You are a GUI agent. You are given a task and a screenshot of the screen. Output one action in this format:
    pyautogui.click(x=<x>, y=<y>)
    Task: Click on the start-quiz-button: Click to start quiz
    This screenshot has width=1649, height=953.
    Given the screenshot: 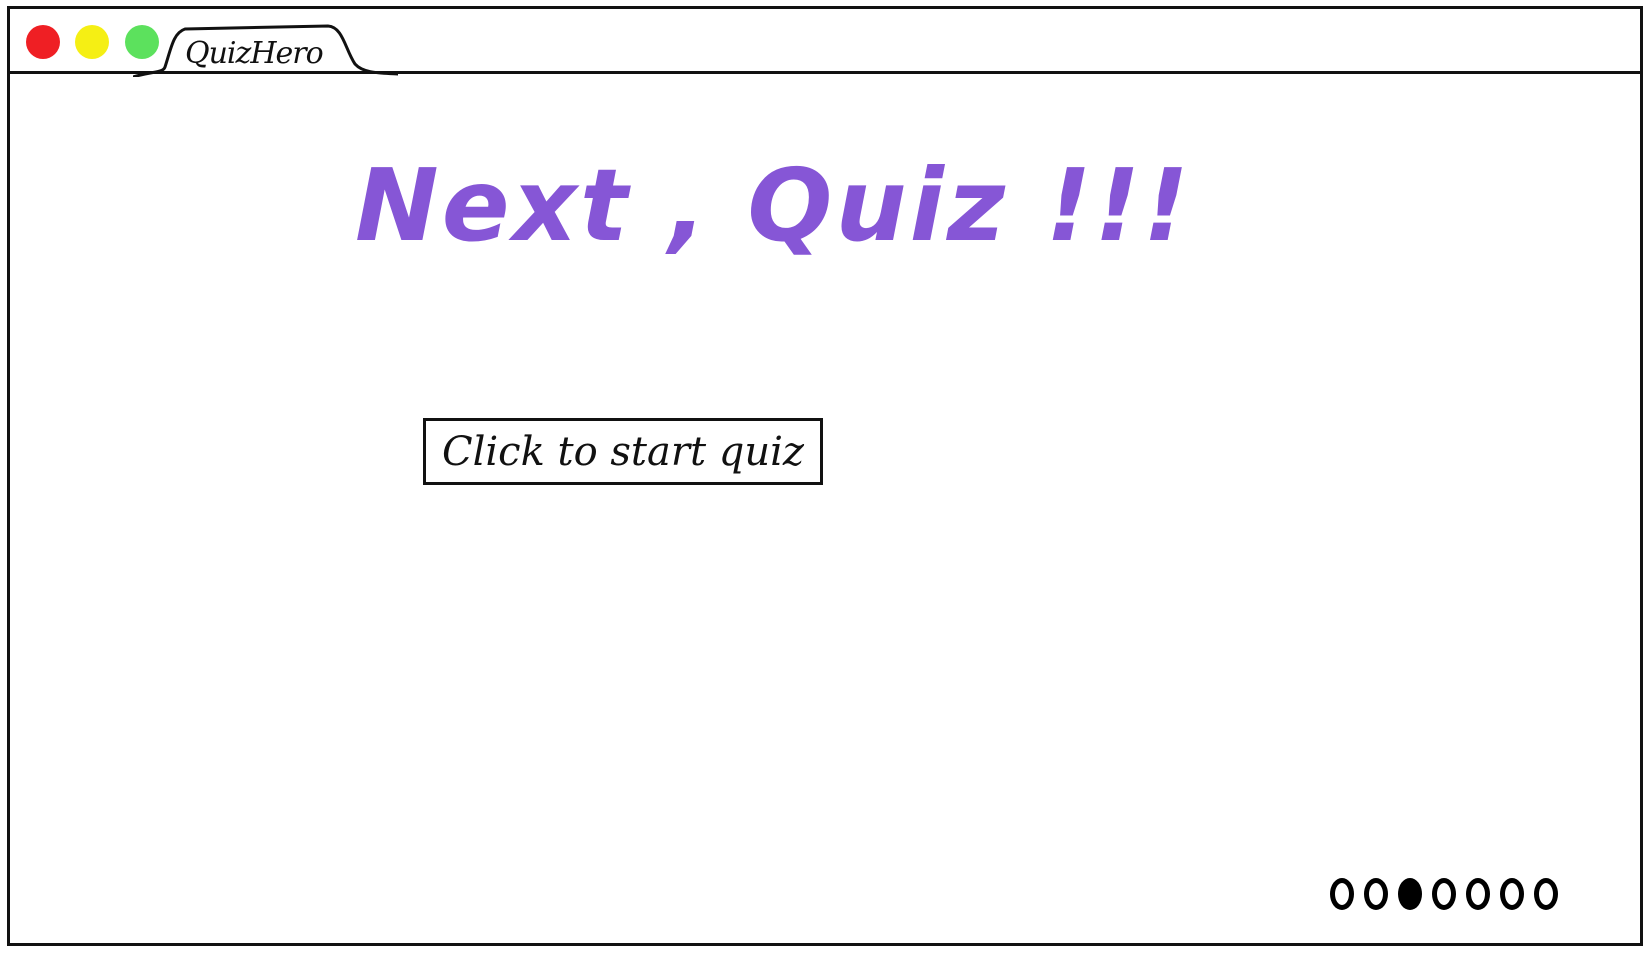 What is the action you would take?
    pyautogui.click(x=623, y=451)
    